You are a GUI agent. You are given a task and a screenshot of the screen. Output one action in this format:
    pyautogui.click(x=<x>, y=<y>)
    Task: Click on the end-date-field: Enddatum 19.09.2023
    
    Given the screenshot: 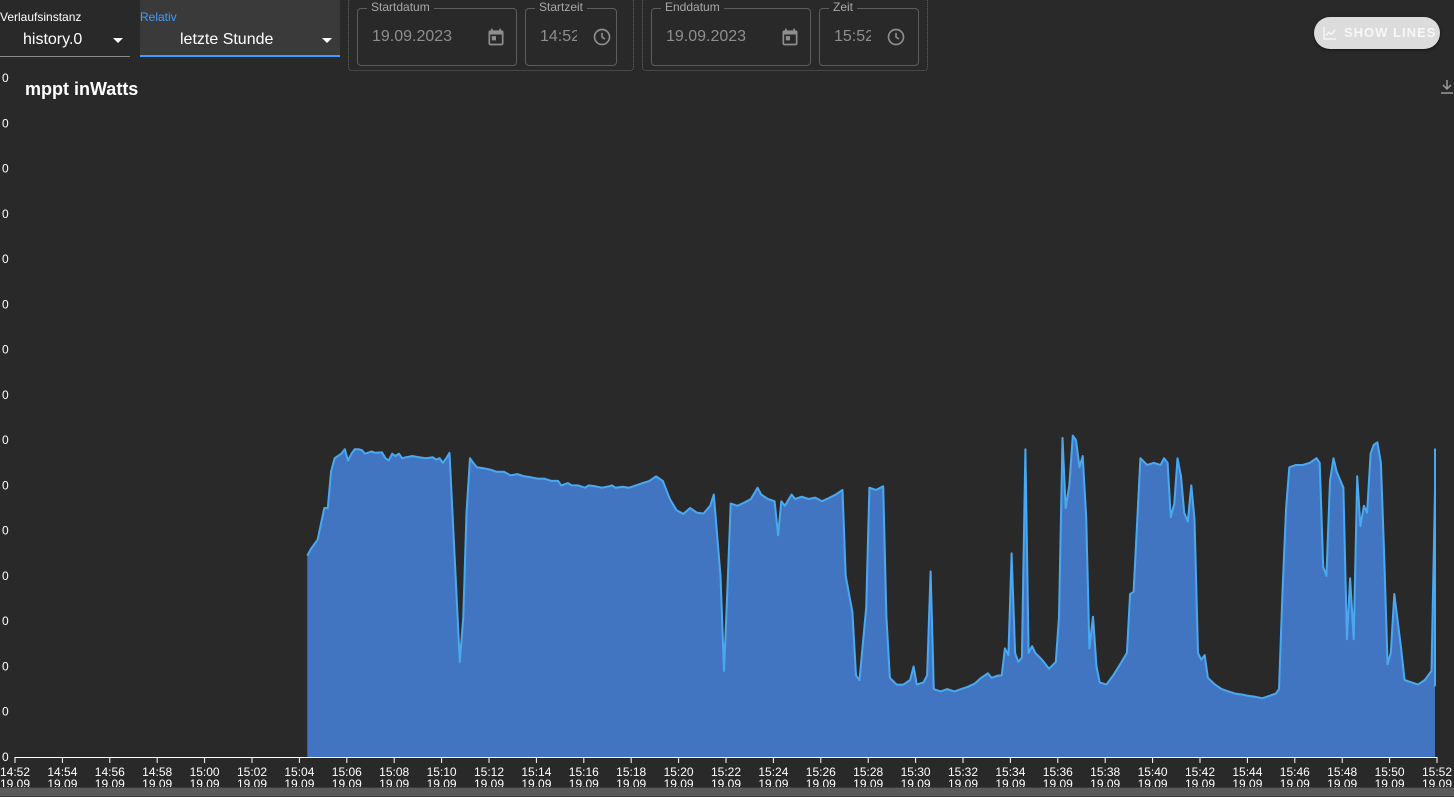 What is the action you would take?
    pyautogui.click(x=731, y=33)
    